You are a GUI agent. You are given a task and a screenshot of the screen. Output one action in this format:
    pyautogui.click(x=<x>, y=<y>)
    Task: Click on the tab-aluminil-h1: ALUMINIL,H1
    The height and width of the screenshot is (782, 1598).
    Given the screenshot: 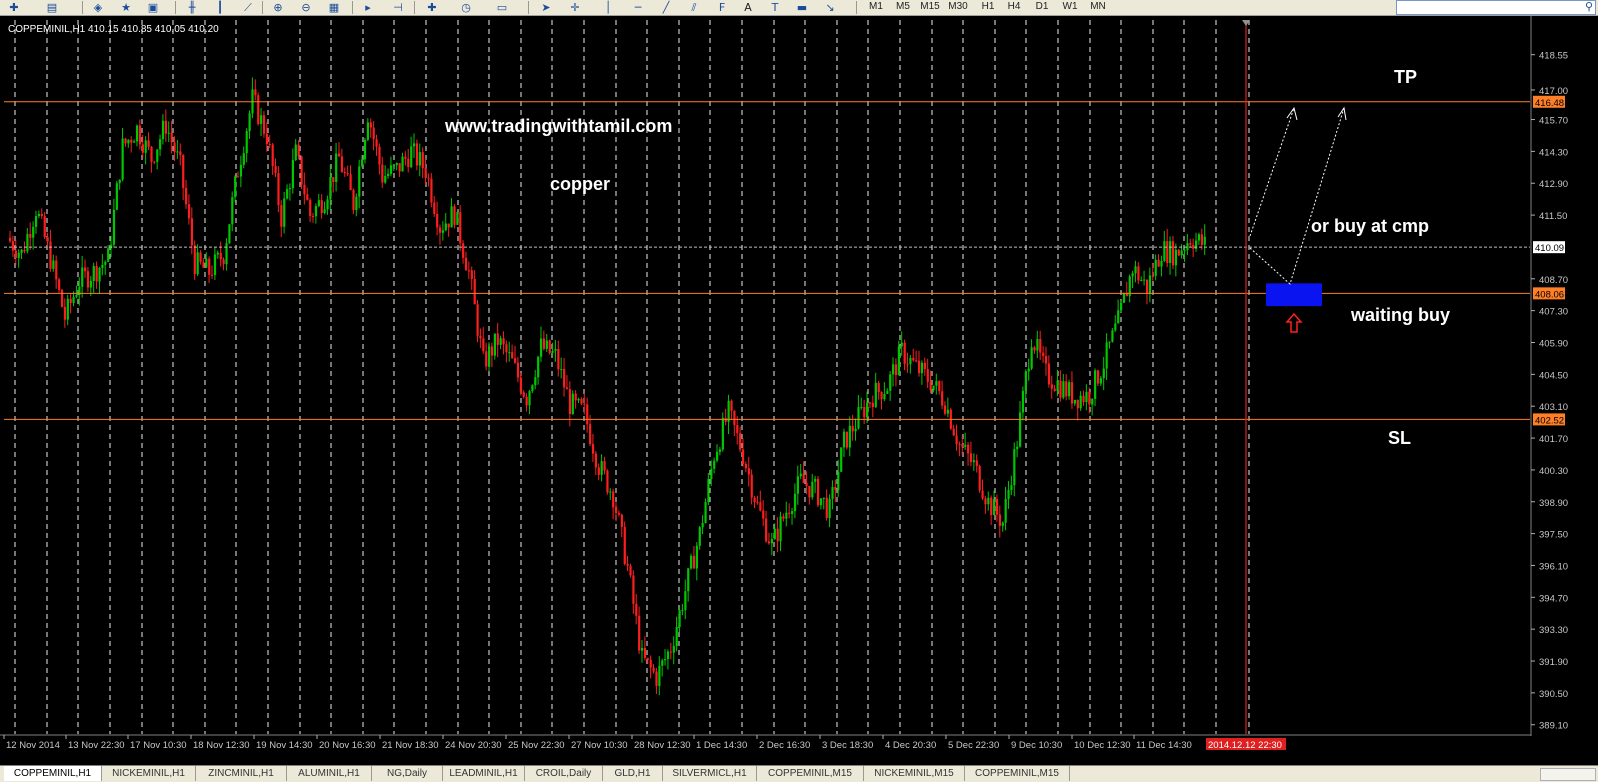 What is the action you would take?
    pyautogui.click(x=329, y=773)
    